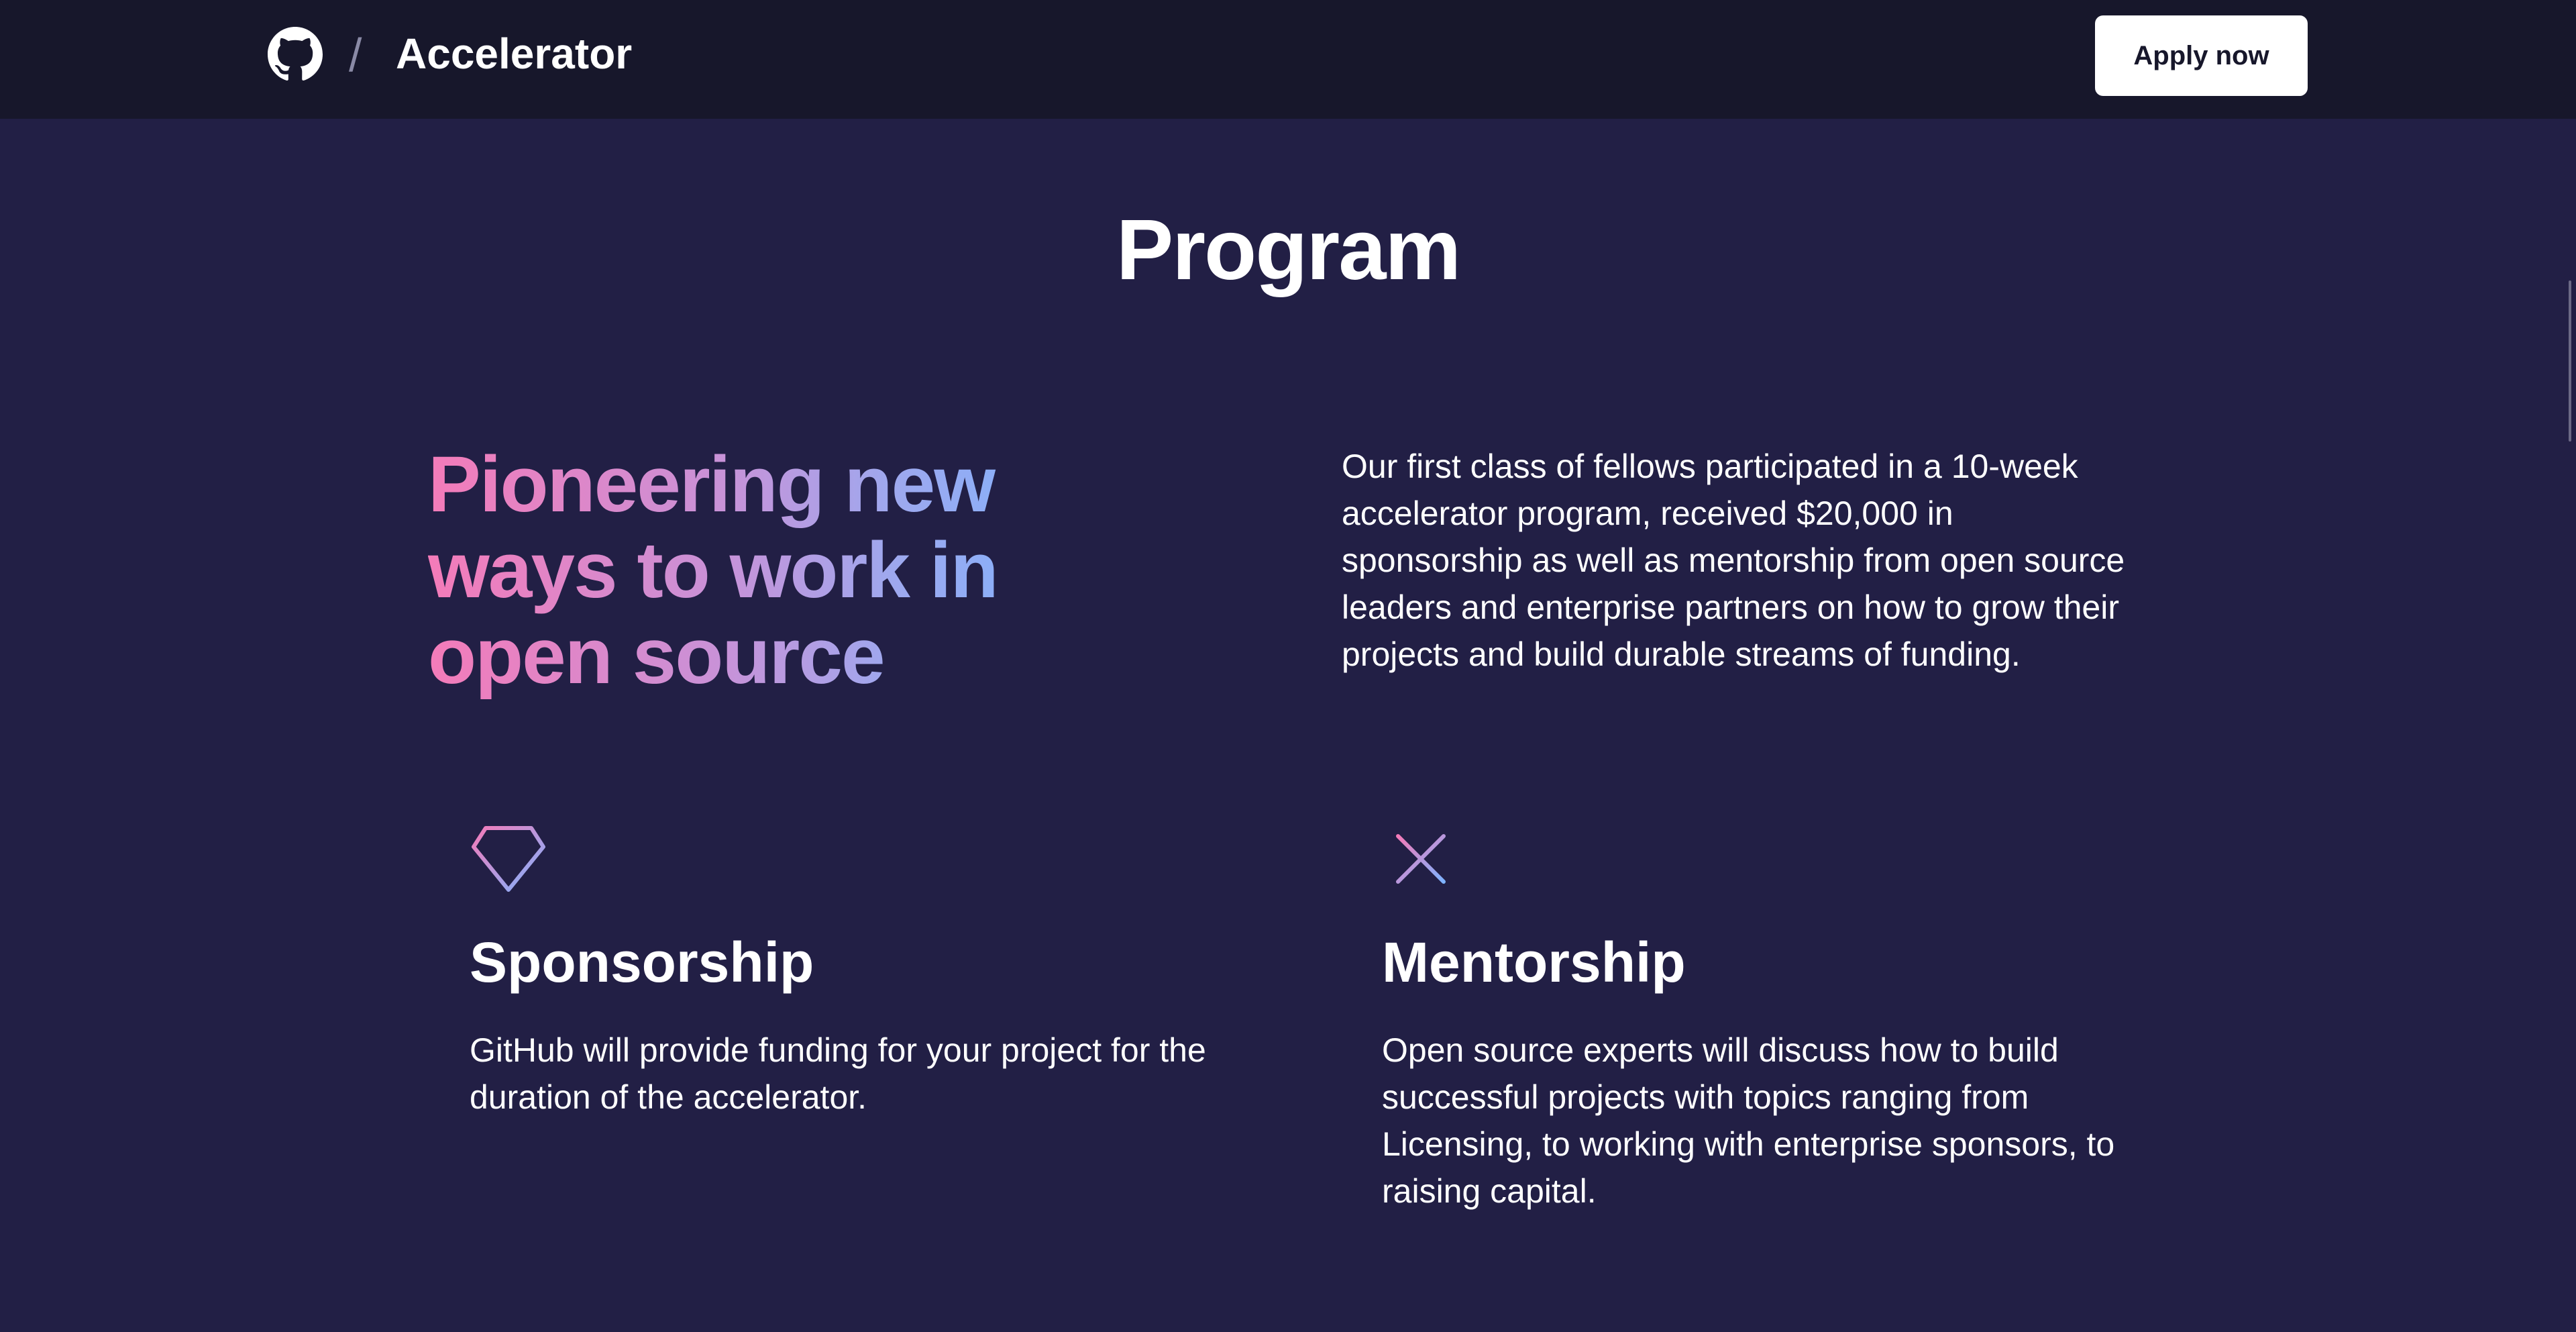 The width and height of the screenshot is (2576, 1332). What do you see at coordinates (1288, 59) in the screenshot?
I see `site-header: / Accelerator Apply now` at bounding box center [1288, 59].